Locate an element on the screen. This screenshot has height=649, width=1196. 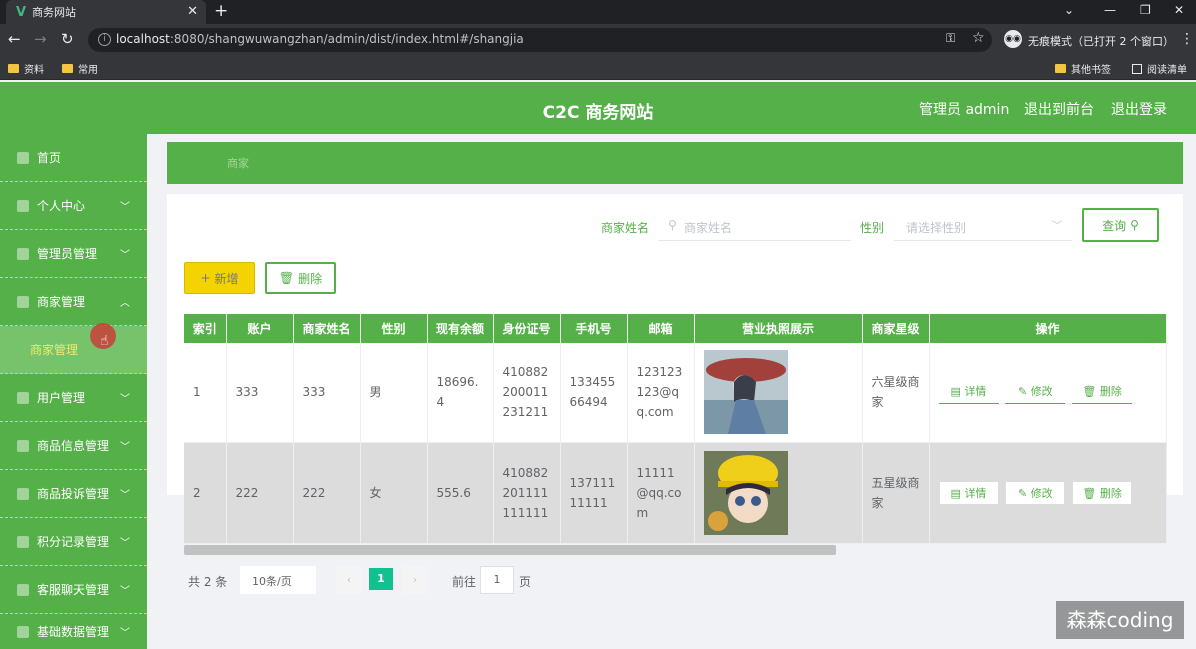
sidebar-item-points: 积分记录管理 ﹀ is located at coordinates (73, 542).